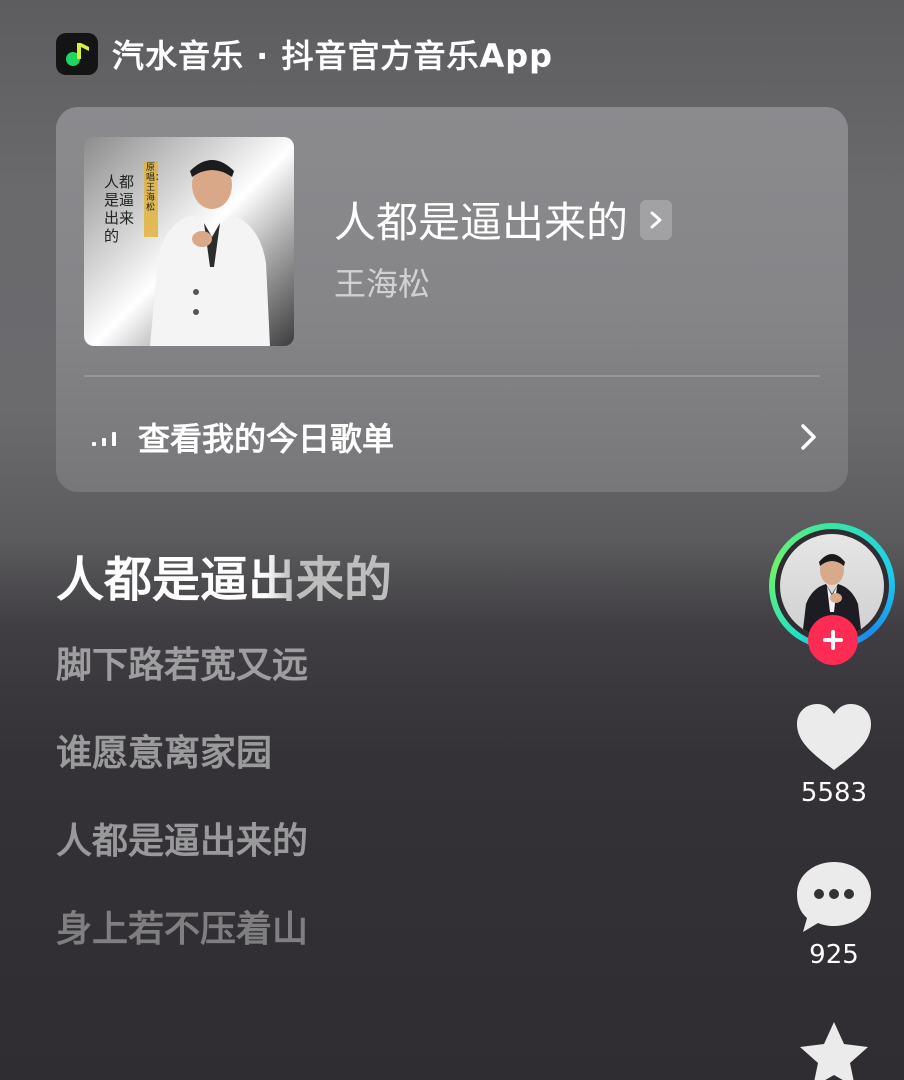 The width and height of the screenshot is (904, 1080). Describe the element at coordinates (834, 955) in the screenshot. I see `comment-count: 925` at that location.